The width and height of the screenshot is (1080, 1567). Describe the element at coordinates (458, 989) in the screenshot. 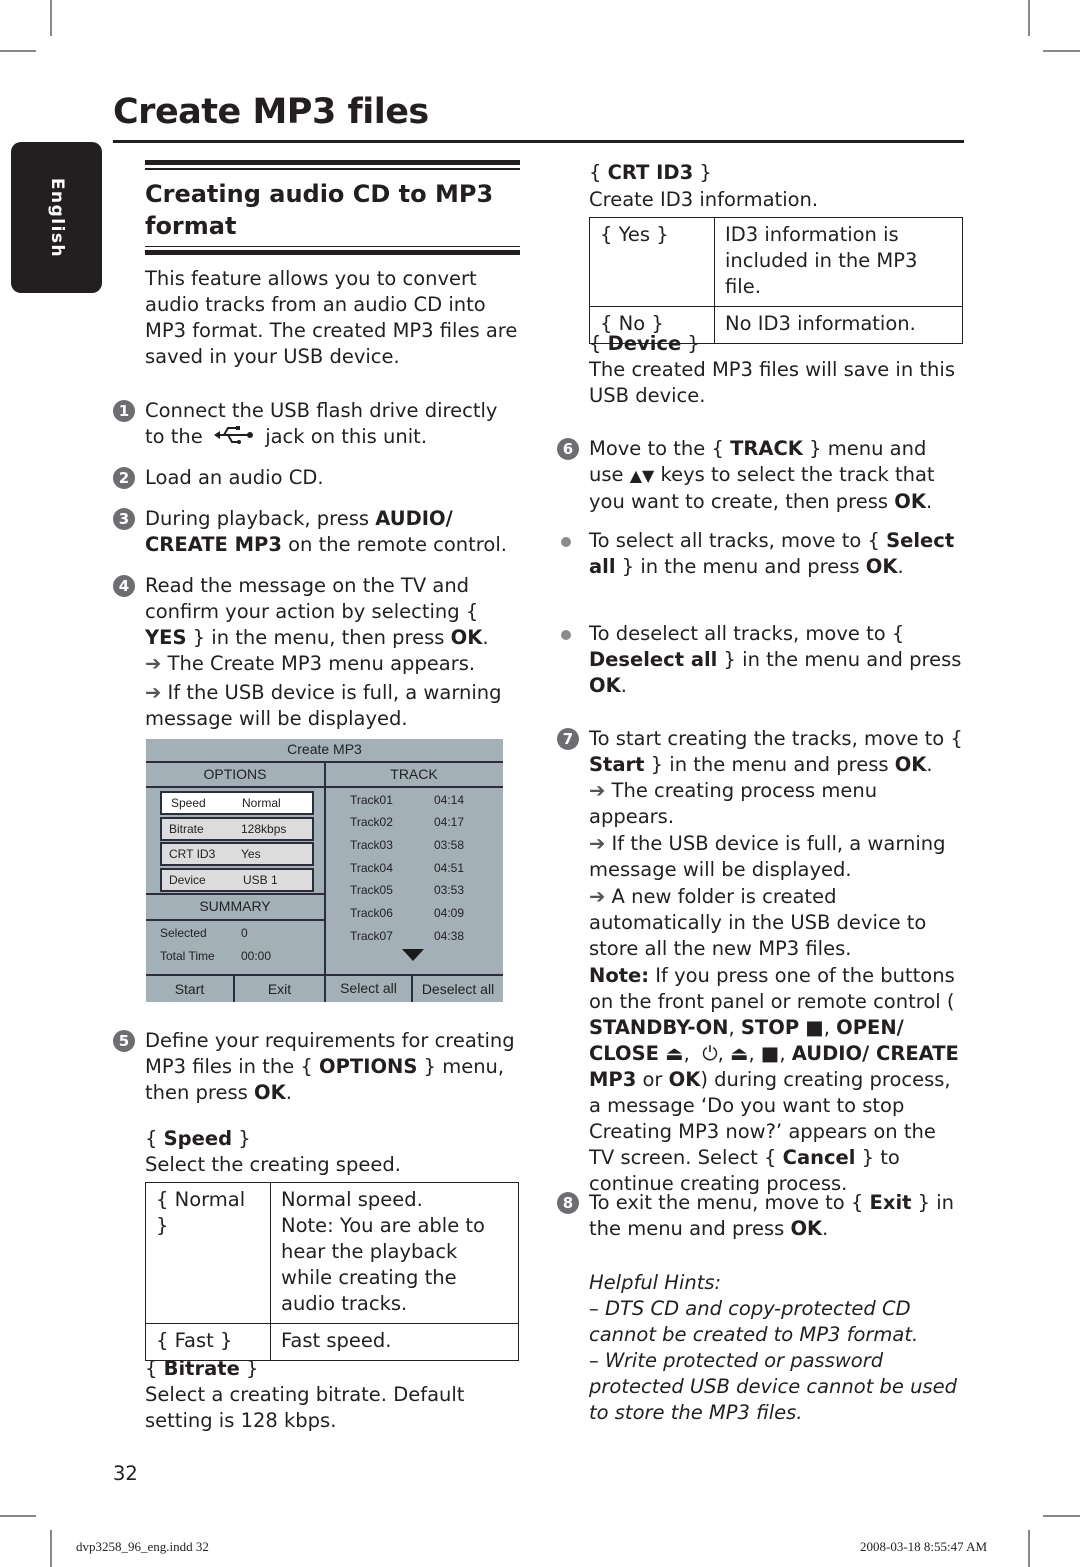

I see `deselect-all-button: Deselect all` at that location.